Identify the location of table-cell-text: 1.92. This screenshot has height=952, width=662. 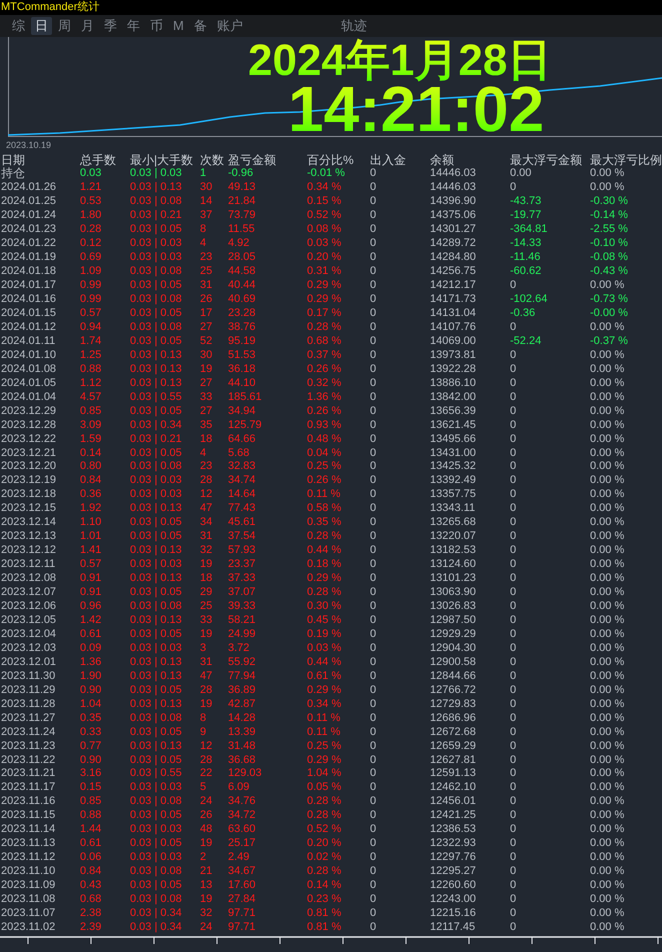
(91, 509).